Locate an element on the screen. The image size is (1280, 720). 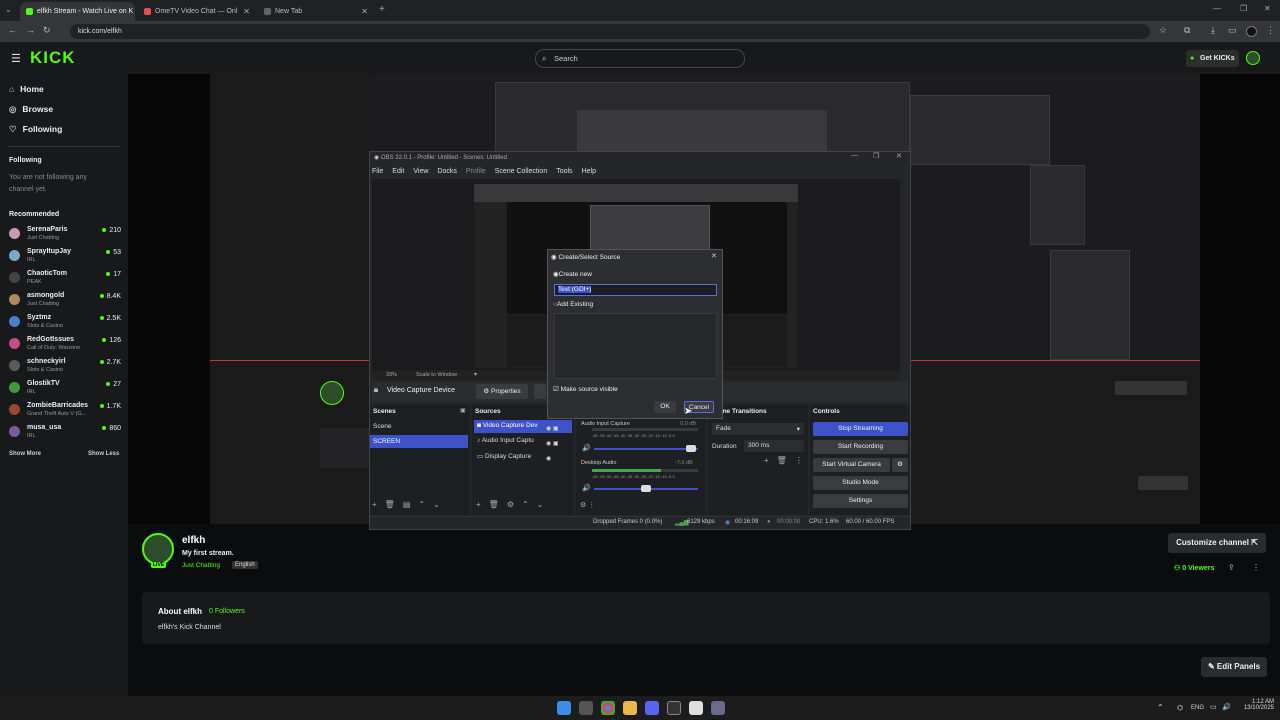
app-icon is located at coordinates (718, 708).